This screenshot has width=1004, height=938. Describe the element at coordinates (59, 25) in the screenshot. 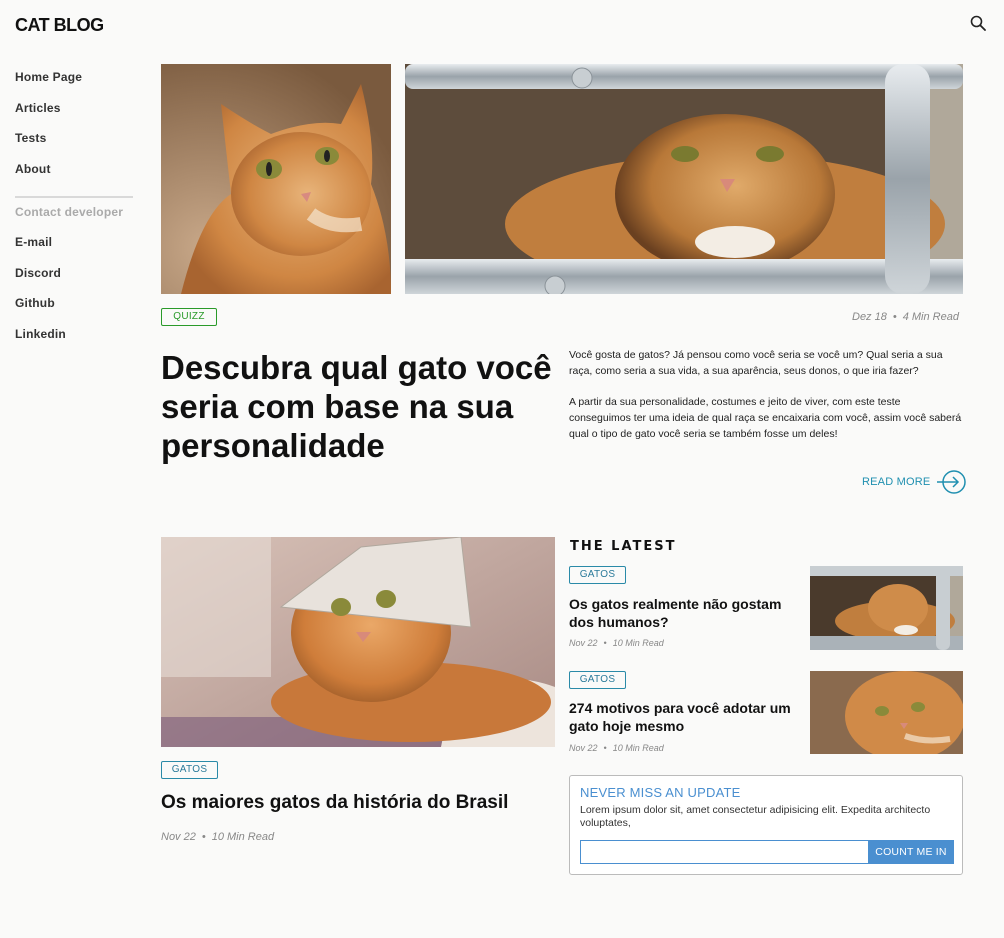

I see `site-logo: CAT BLOG` at that location.